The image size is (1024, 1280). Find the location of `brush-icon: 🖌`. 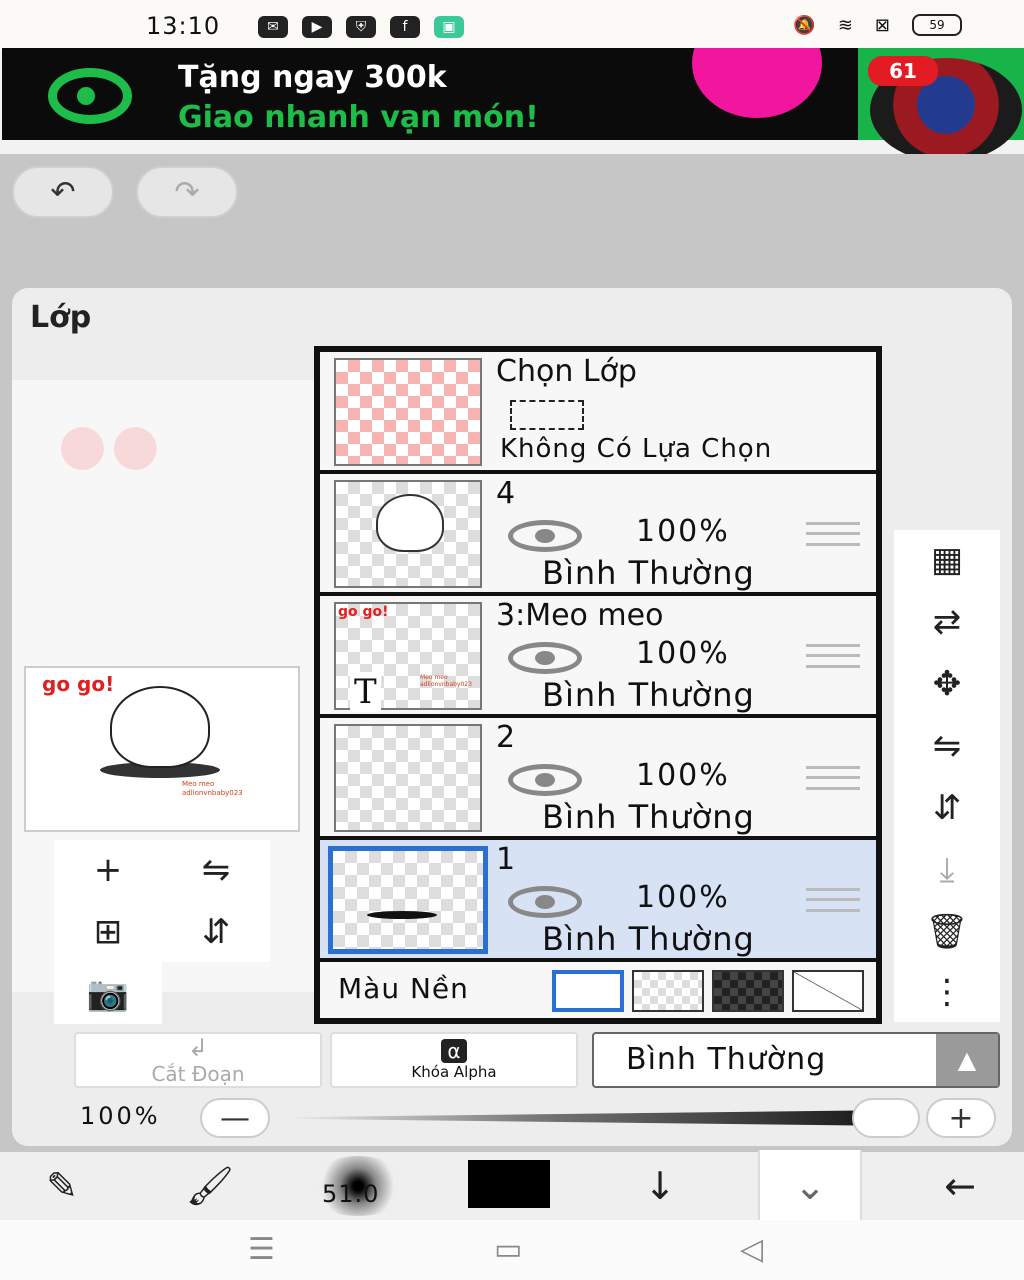

brush-icon: 🖌 is located at coordinates (210, 1185).